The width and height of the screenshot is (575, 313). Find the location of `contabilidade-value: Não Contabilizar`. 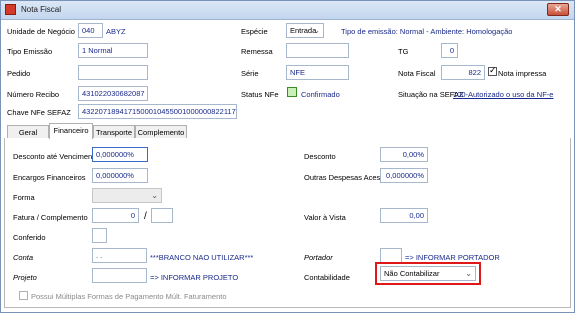

contabilidade-value: Não Contabilizar is located at coordinates (412, 273).